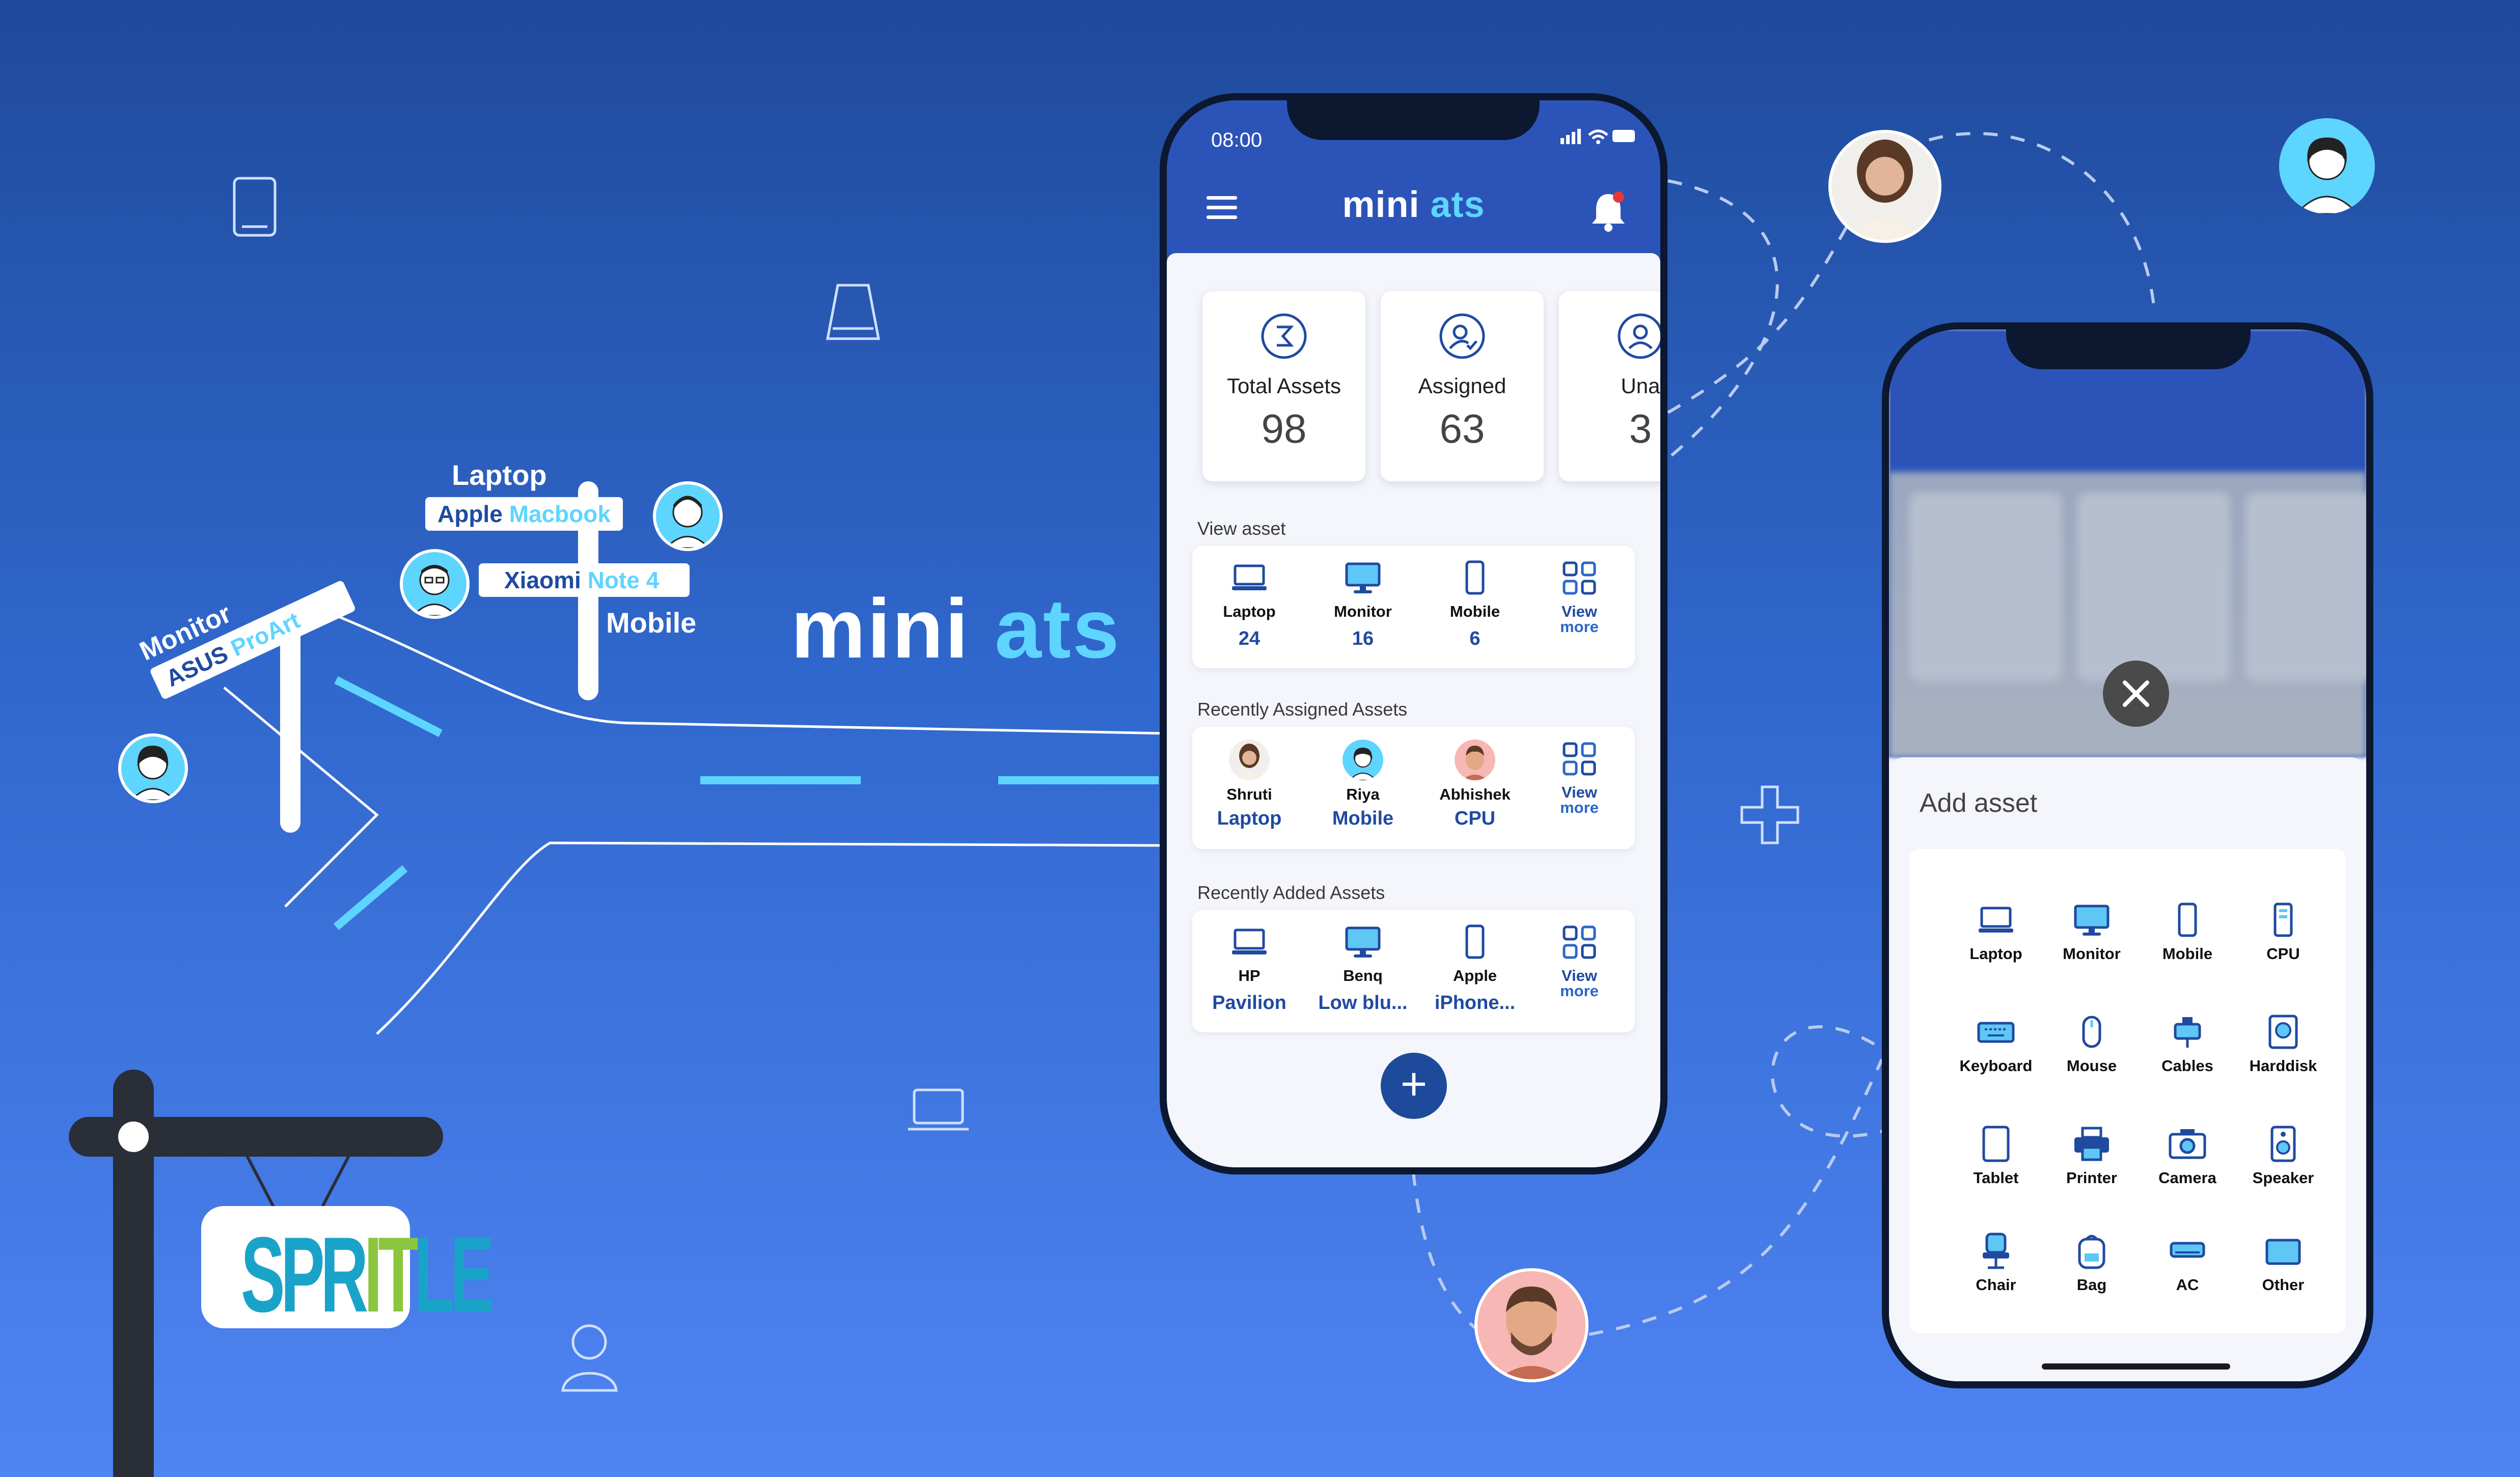 This screenshot has height=1477, width=2520. Describe the element at coordinates (1475, 785) in the screenshot. I see `assigned-item-abhishek: Abhishek CPU` at that location.